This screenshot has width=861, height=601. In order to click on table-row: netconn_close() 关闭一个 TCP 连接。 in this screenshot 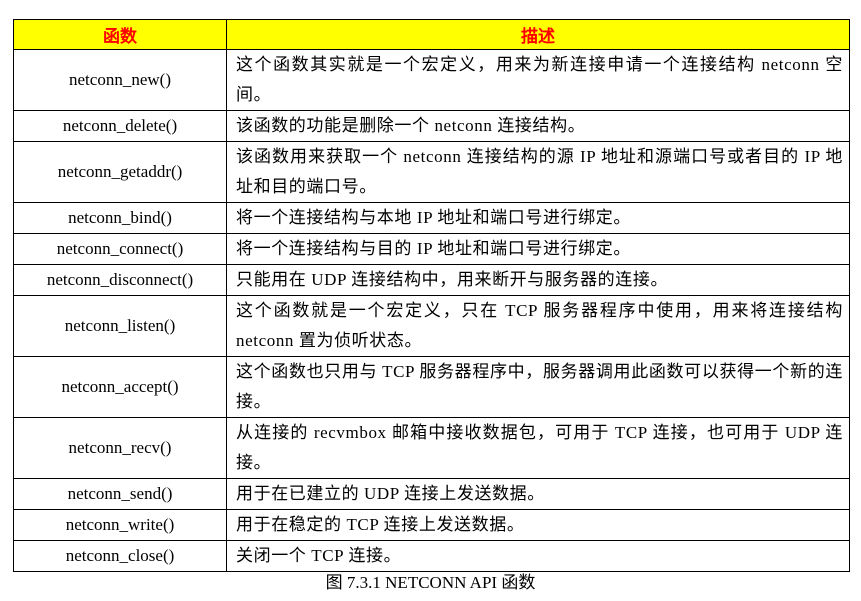, I will do `click(431, 556)`.